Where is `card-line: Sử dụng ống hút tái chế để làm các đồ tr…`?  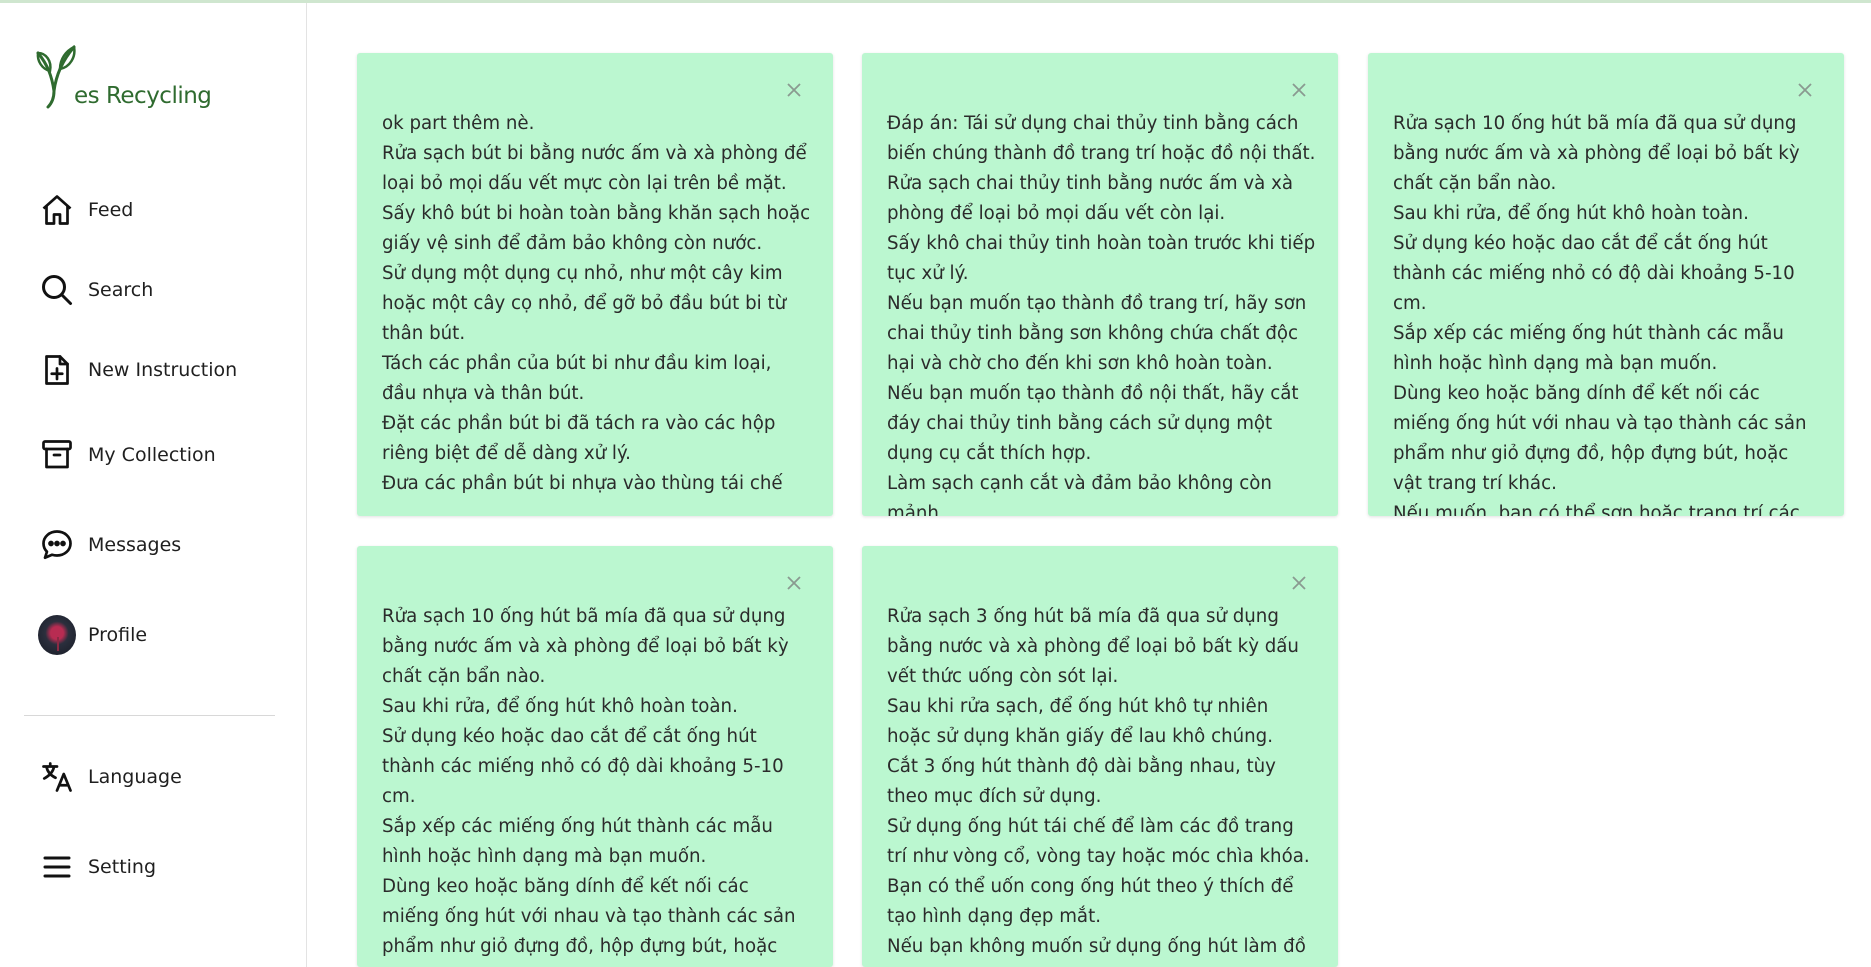 card-line: Sử dụng ống hút tái chế để làm các đồ tr… is located at coordinates (1098, 871).